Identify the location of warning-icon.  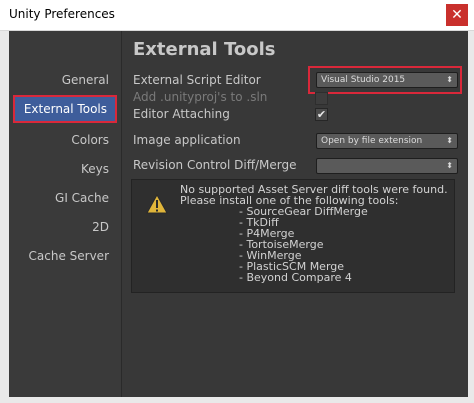
(157, 204).